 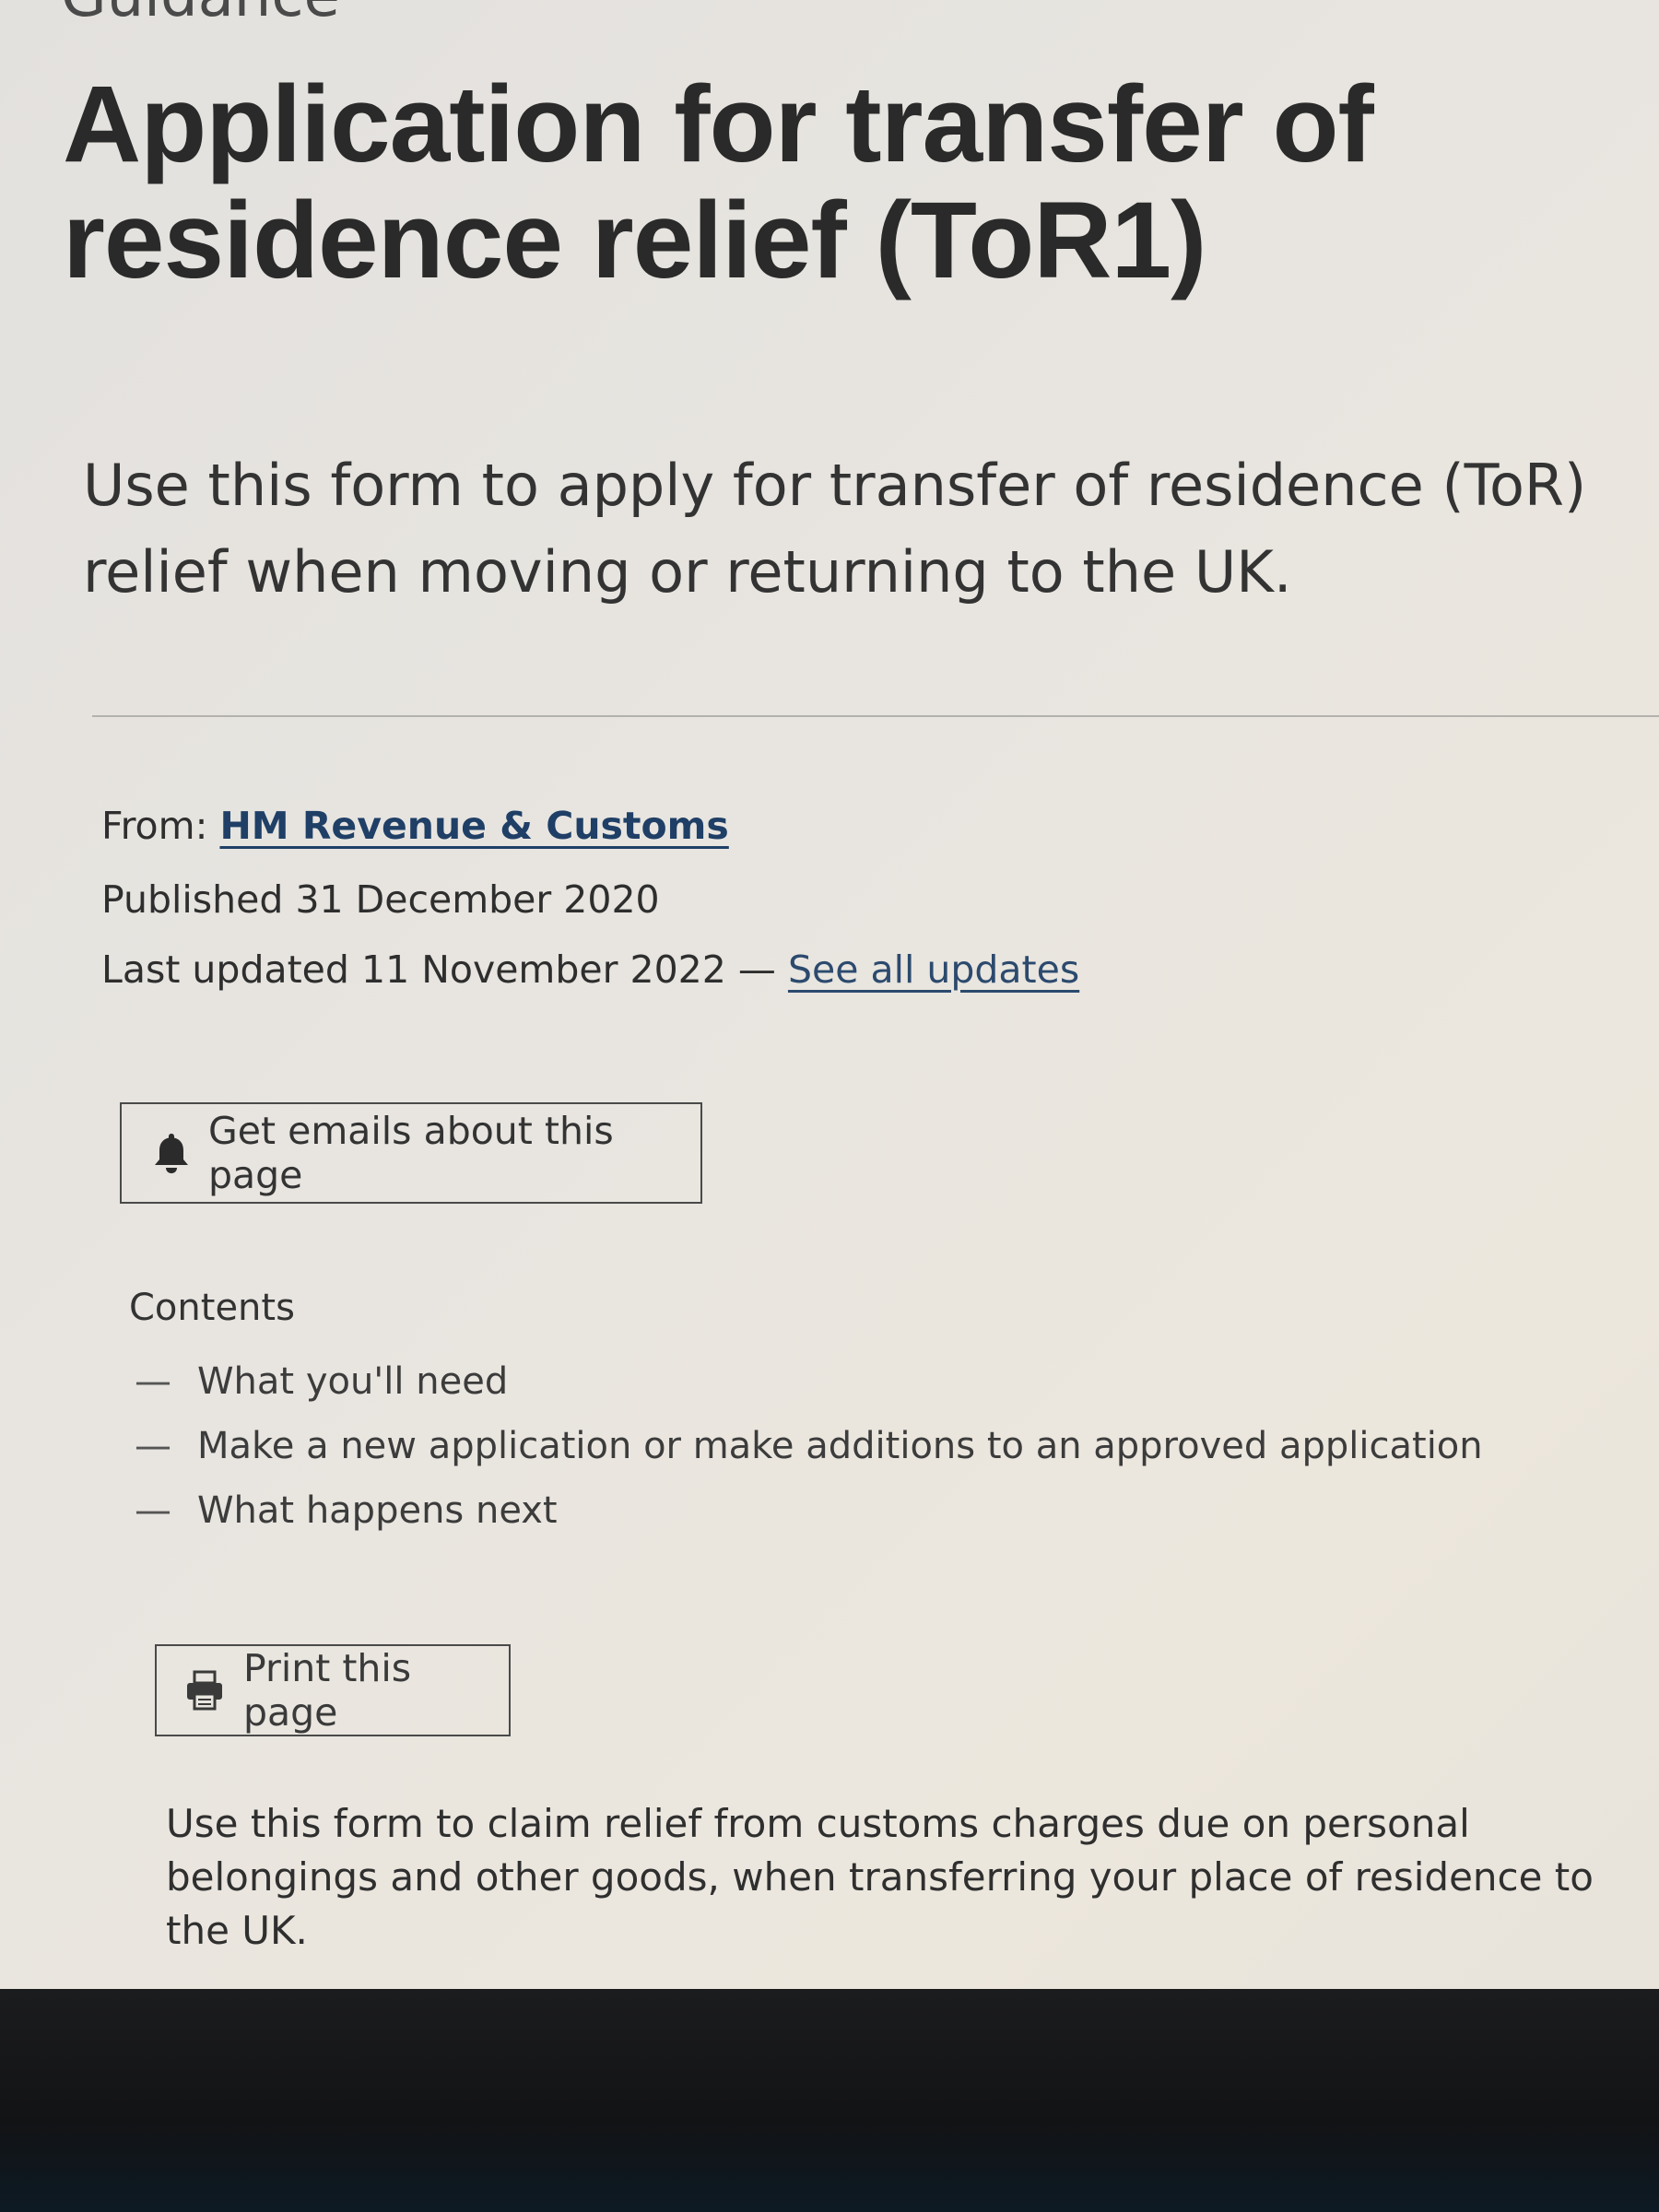 I want to click on published-label: Published, so click(x=192, y=899).